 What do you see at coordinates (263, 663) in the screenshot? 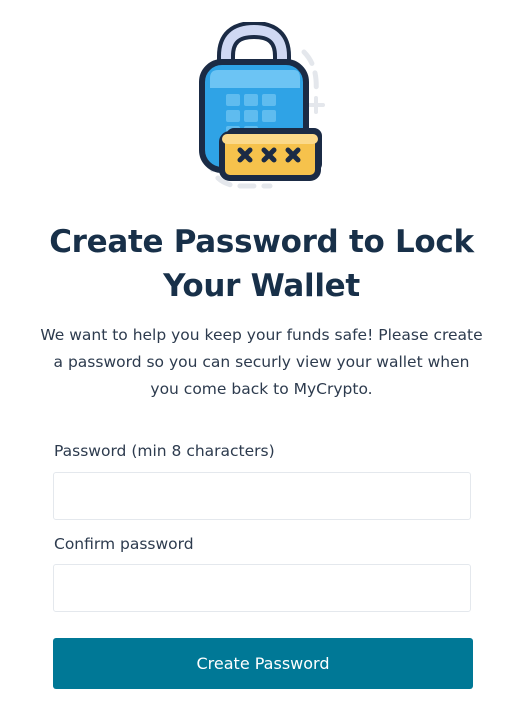
I see `create-password-button: Create Password` at bounding box center [263, 663].